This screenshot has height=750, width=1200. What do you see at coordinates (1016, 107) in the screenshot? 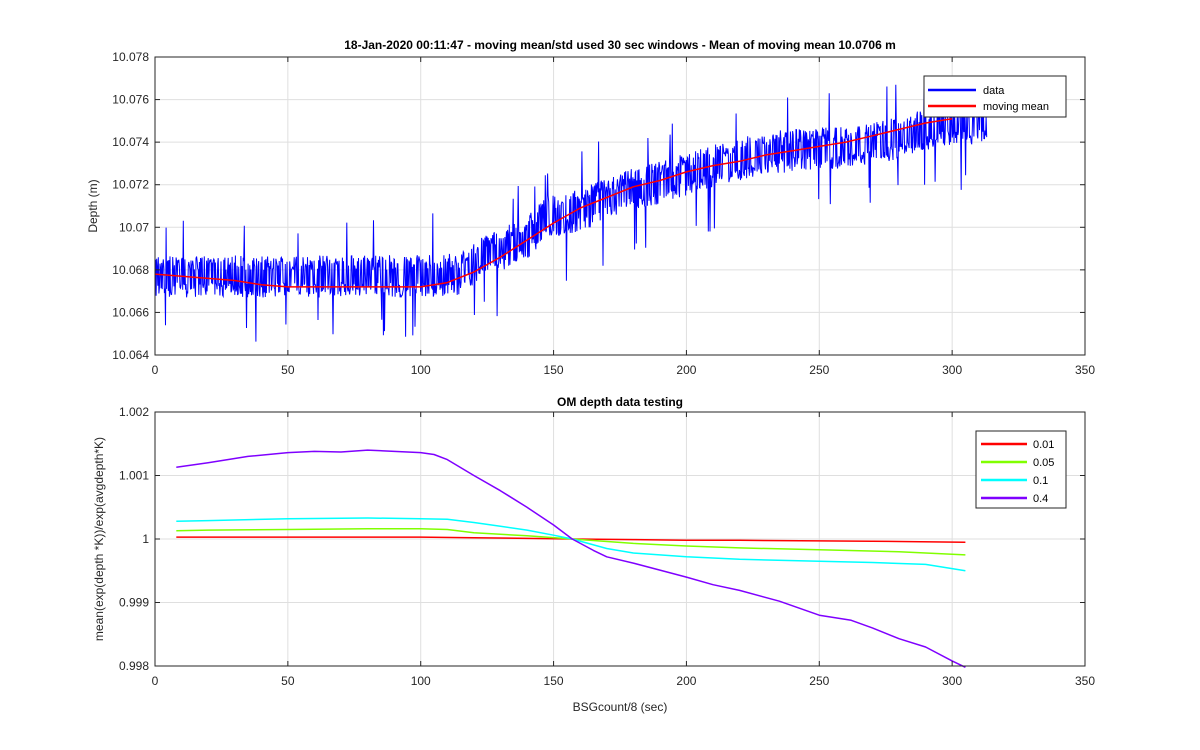
I see `legend-label-moving-mean: moving mean` at bounding box center [1016, 107].